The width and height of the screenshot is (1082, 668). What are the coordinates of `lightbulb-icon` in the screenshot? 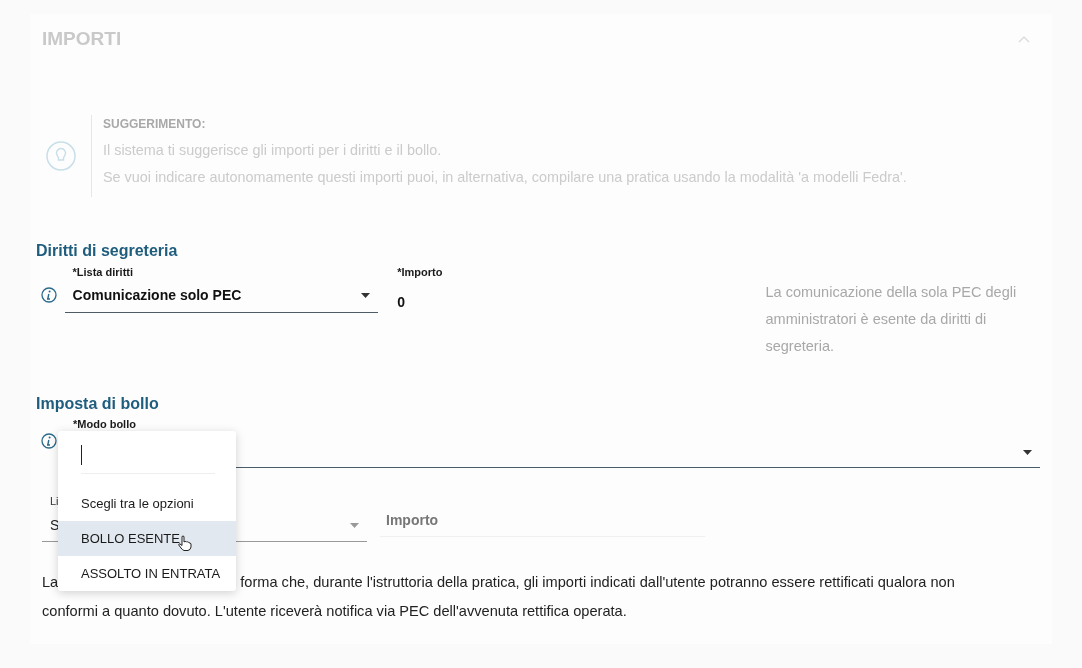 It's located at (61, 156).